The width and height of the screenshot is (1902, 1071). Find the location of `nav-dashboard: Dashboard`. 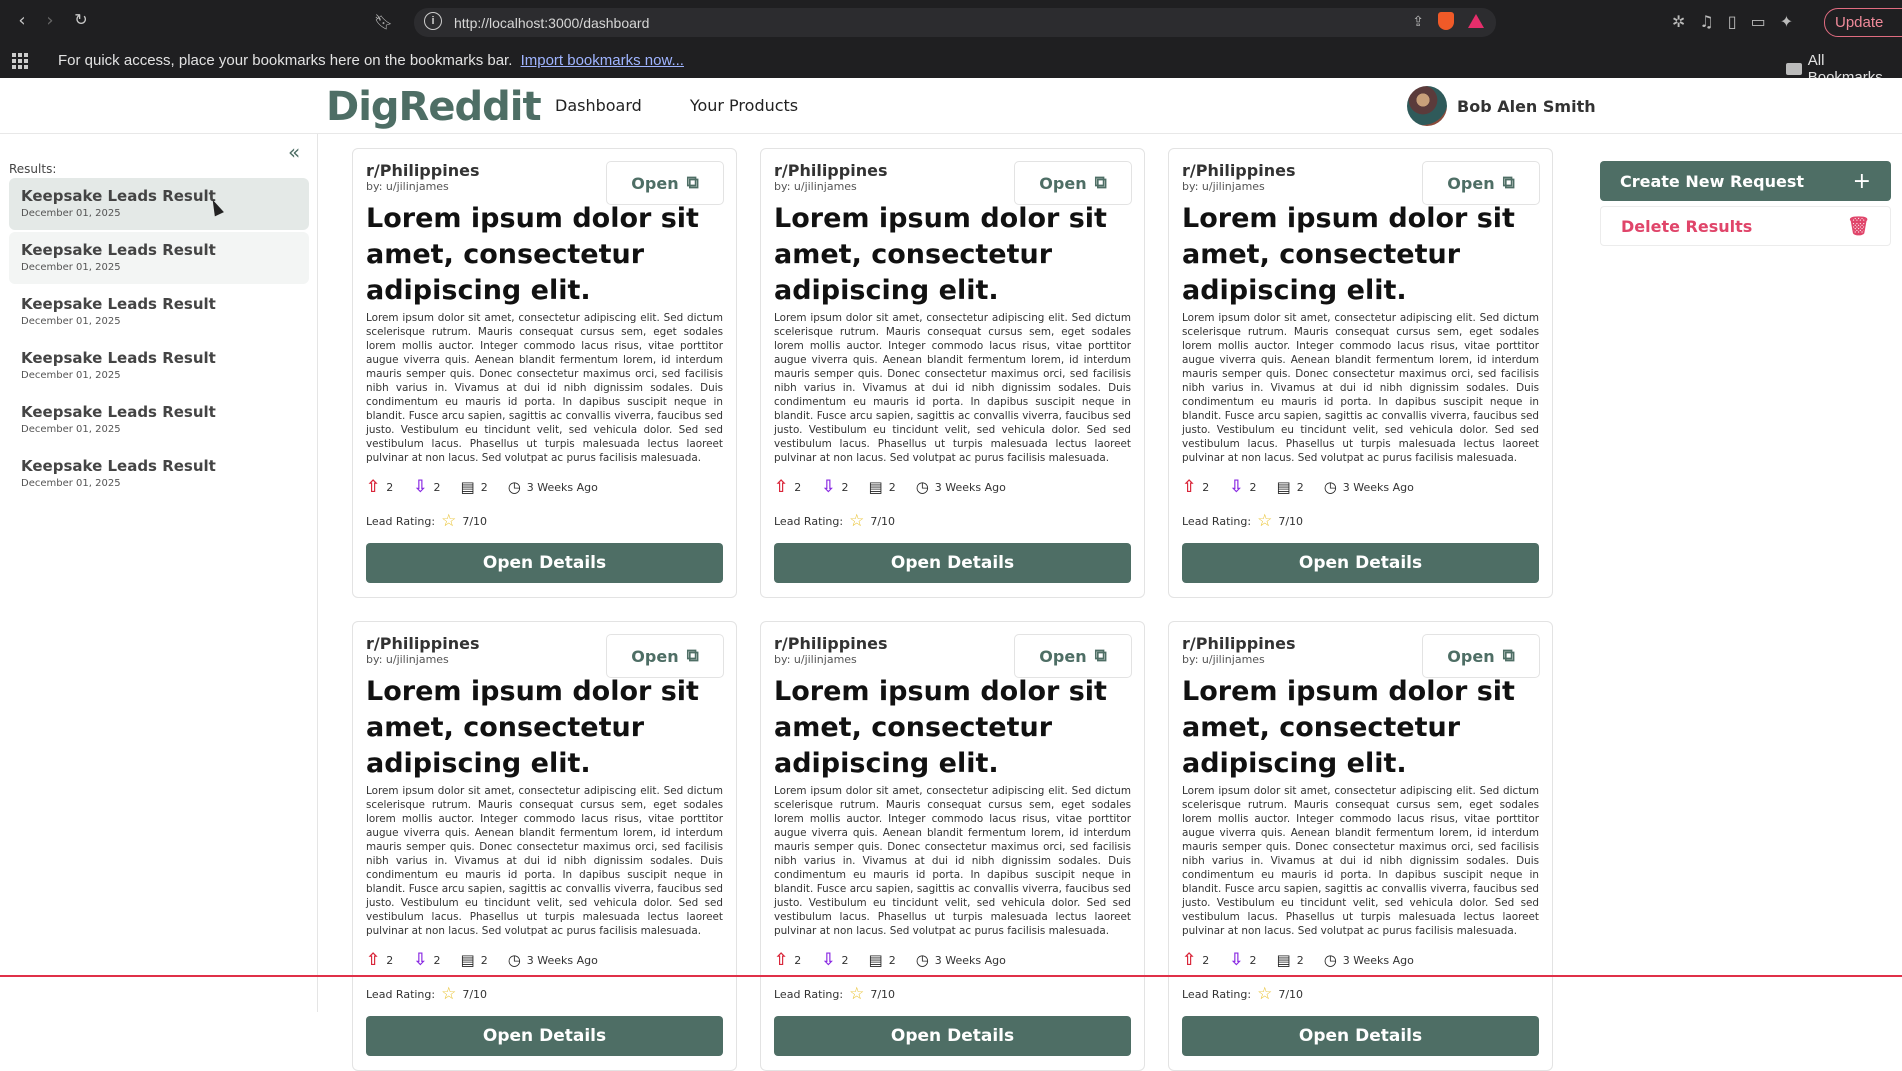

nav-dashboard: Dashboard is located at coordinates (598, 105).